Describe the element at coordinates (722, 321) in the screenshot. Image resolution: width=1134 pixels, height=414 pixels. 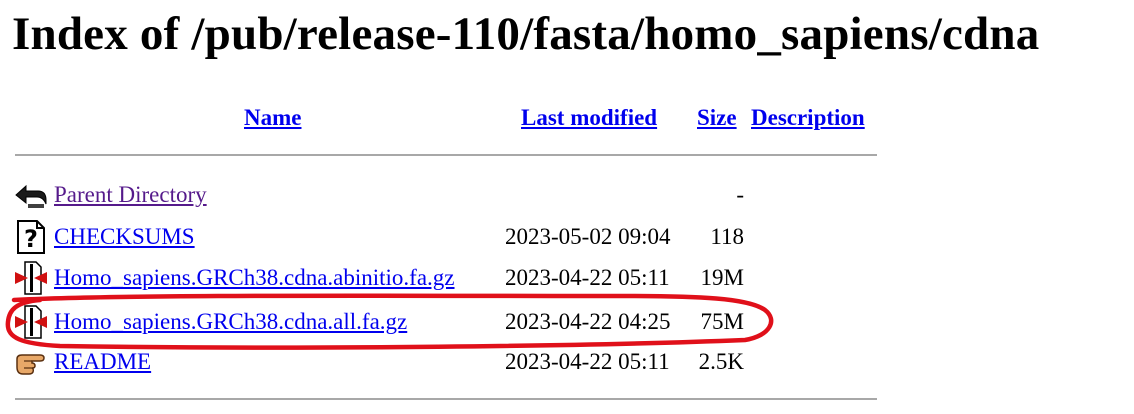
I see `file-size: 75M` at that location.